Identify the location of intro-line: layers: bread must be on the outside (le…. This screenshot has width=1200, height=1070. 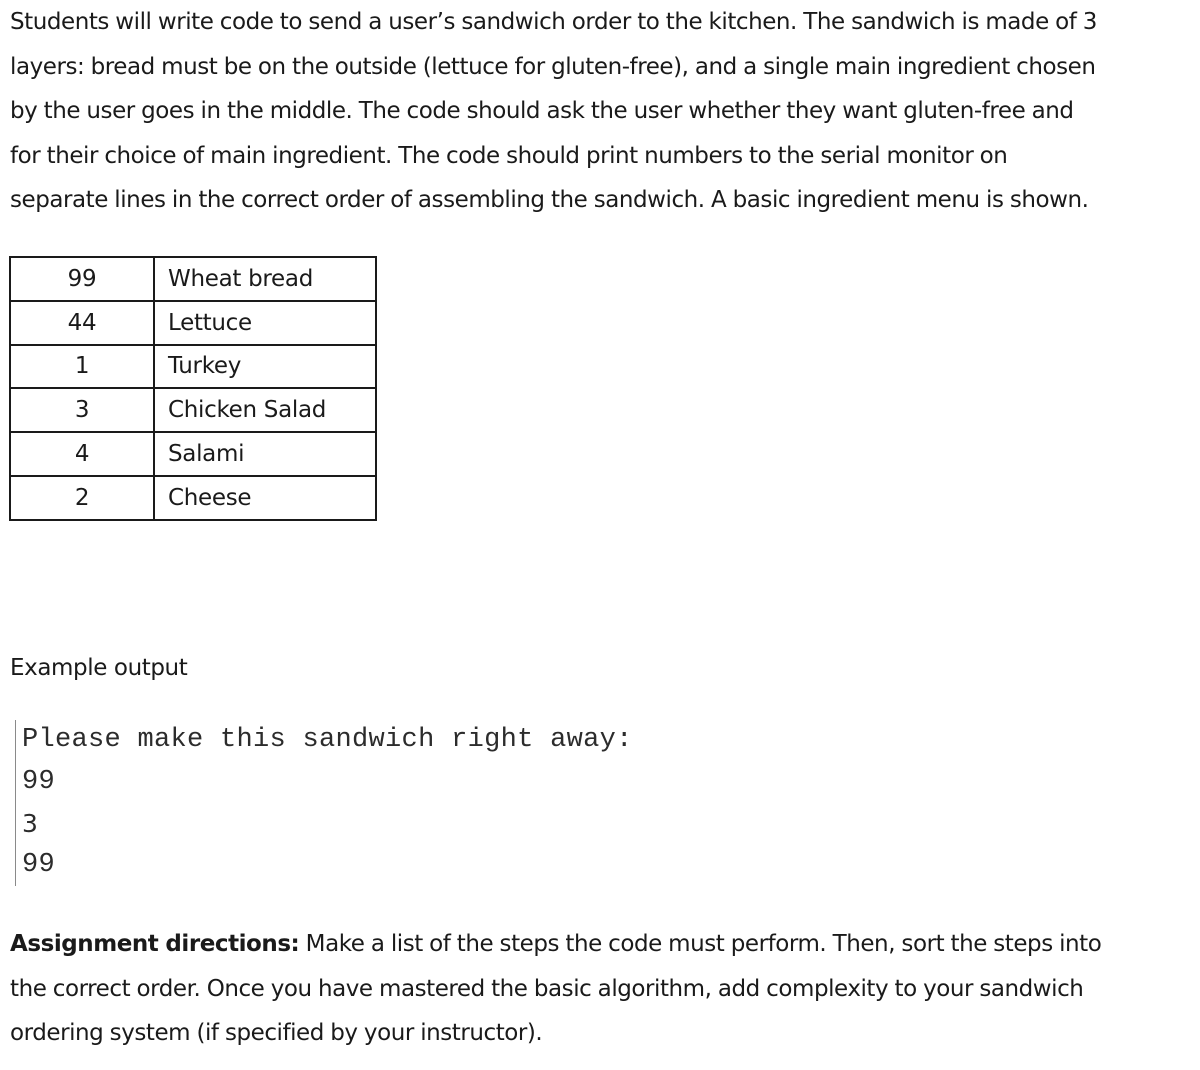
(553, 66).